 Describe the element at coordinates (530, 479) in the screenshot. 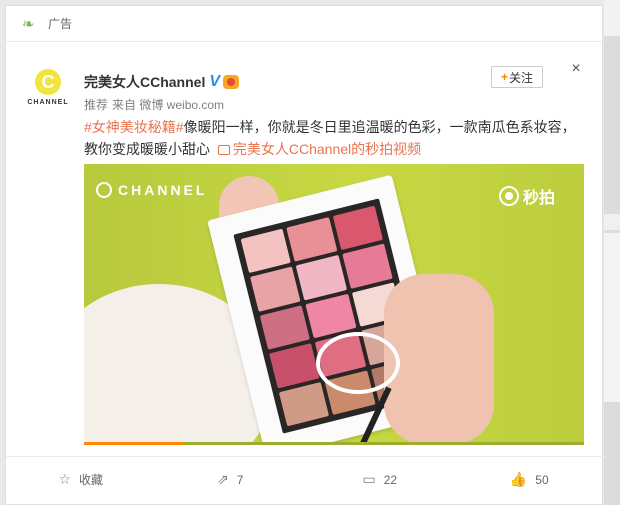

I see `like-button: 👍 50` at that location.